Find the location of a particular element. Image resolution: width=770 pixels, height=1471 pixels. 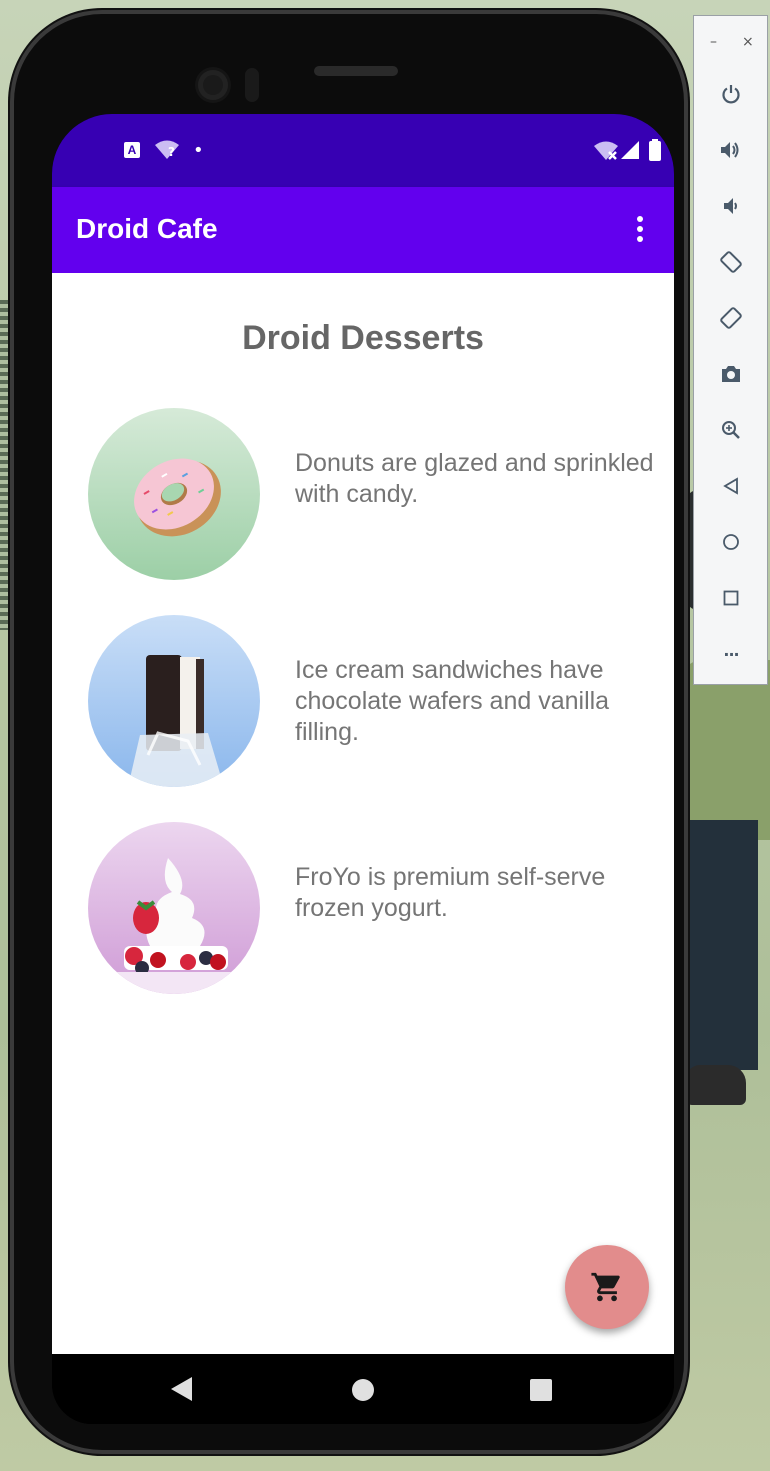

sensor is located at coordinates (252, 85).